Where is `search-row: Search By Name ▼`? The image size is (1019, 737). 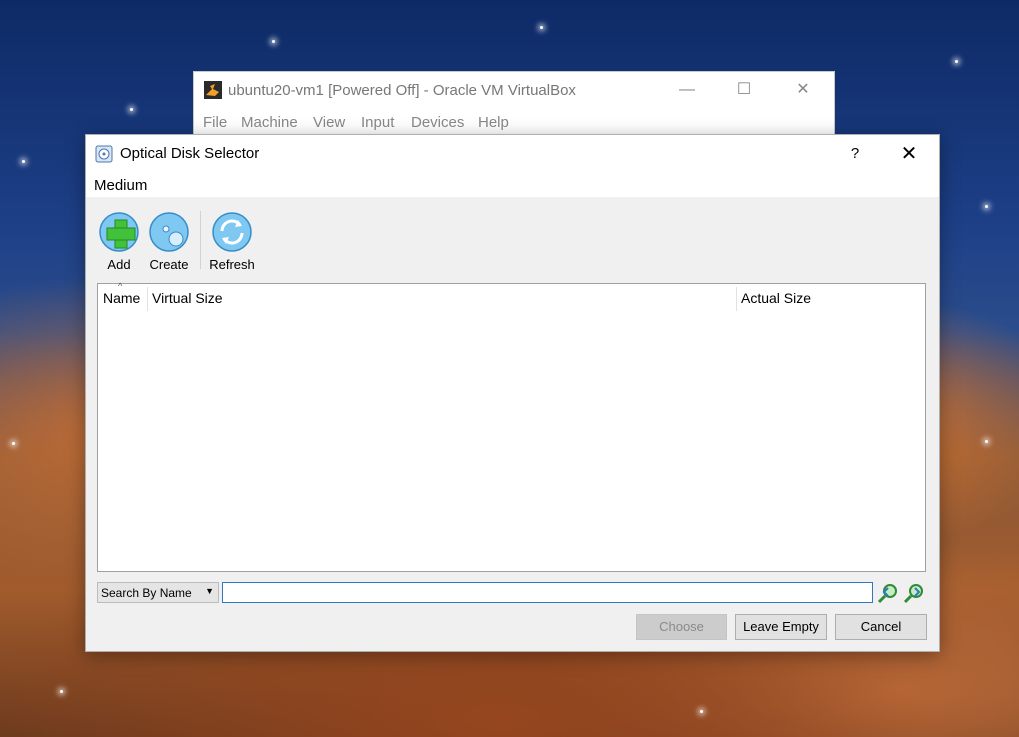
search-row: Search By Name ▼ is located at coordinates (511, 594).